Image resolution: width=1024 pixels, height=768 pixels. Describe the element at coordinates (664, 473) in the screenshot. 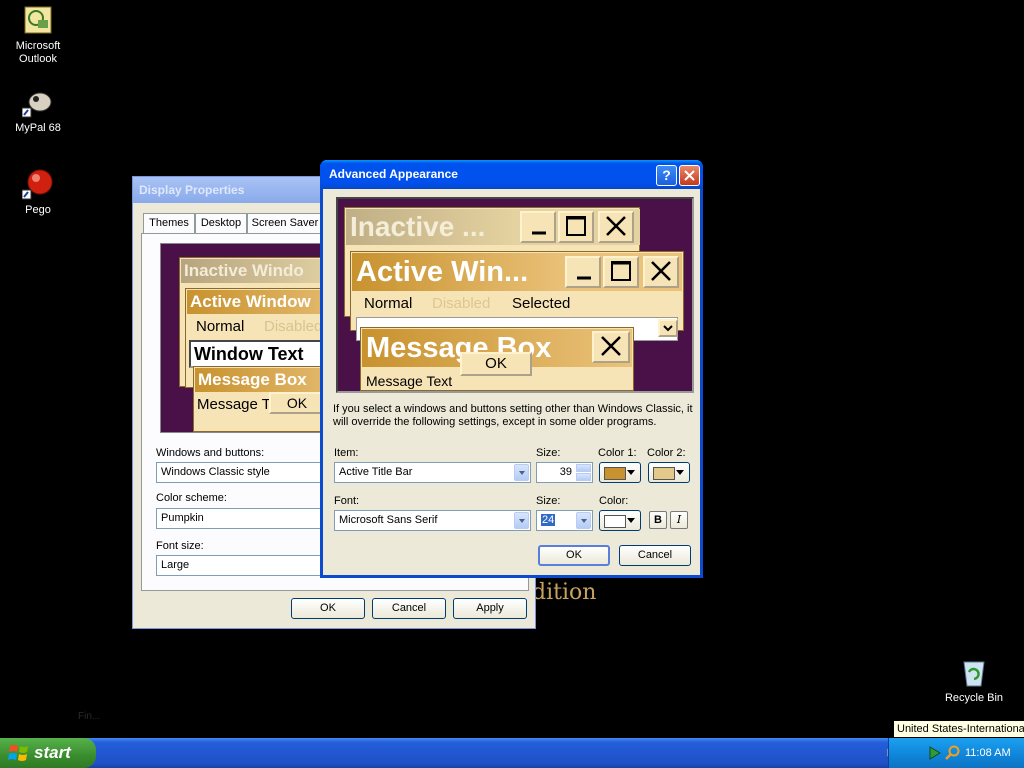

I see `color2-swatch` at that location.